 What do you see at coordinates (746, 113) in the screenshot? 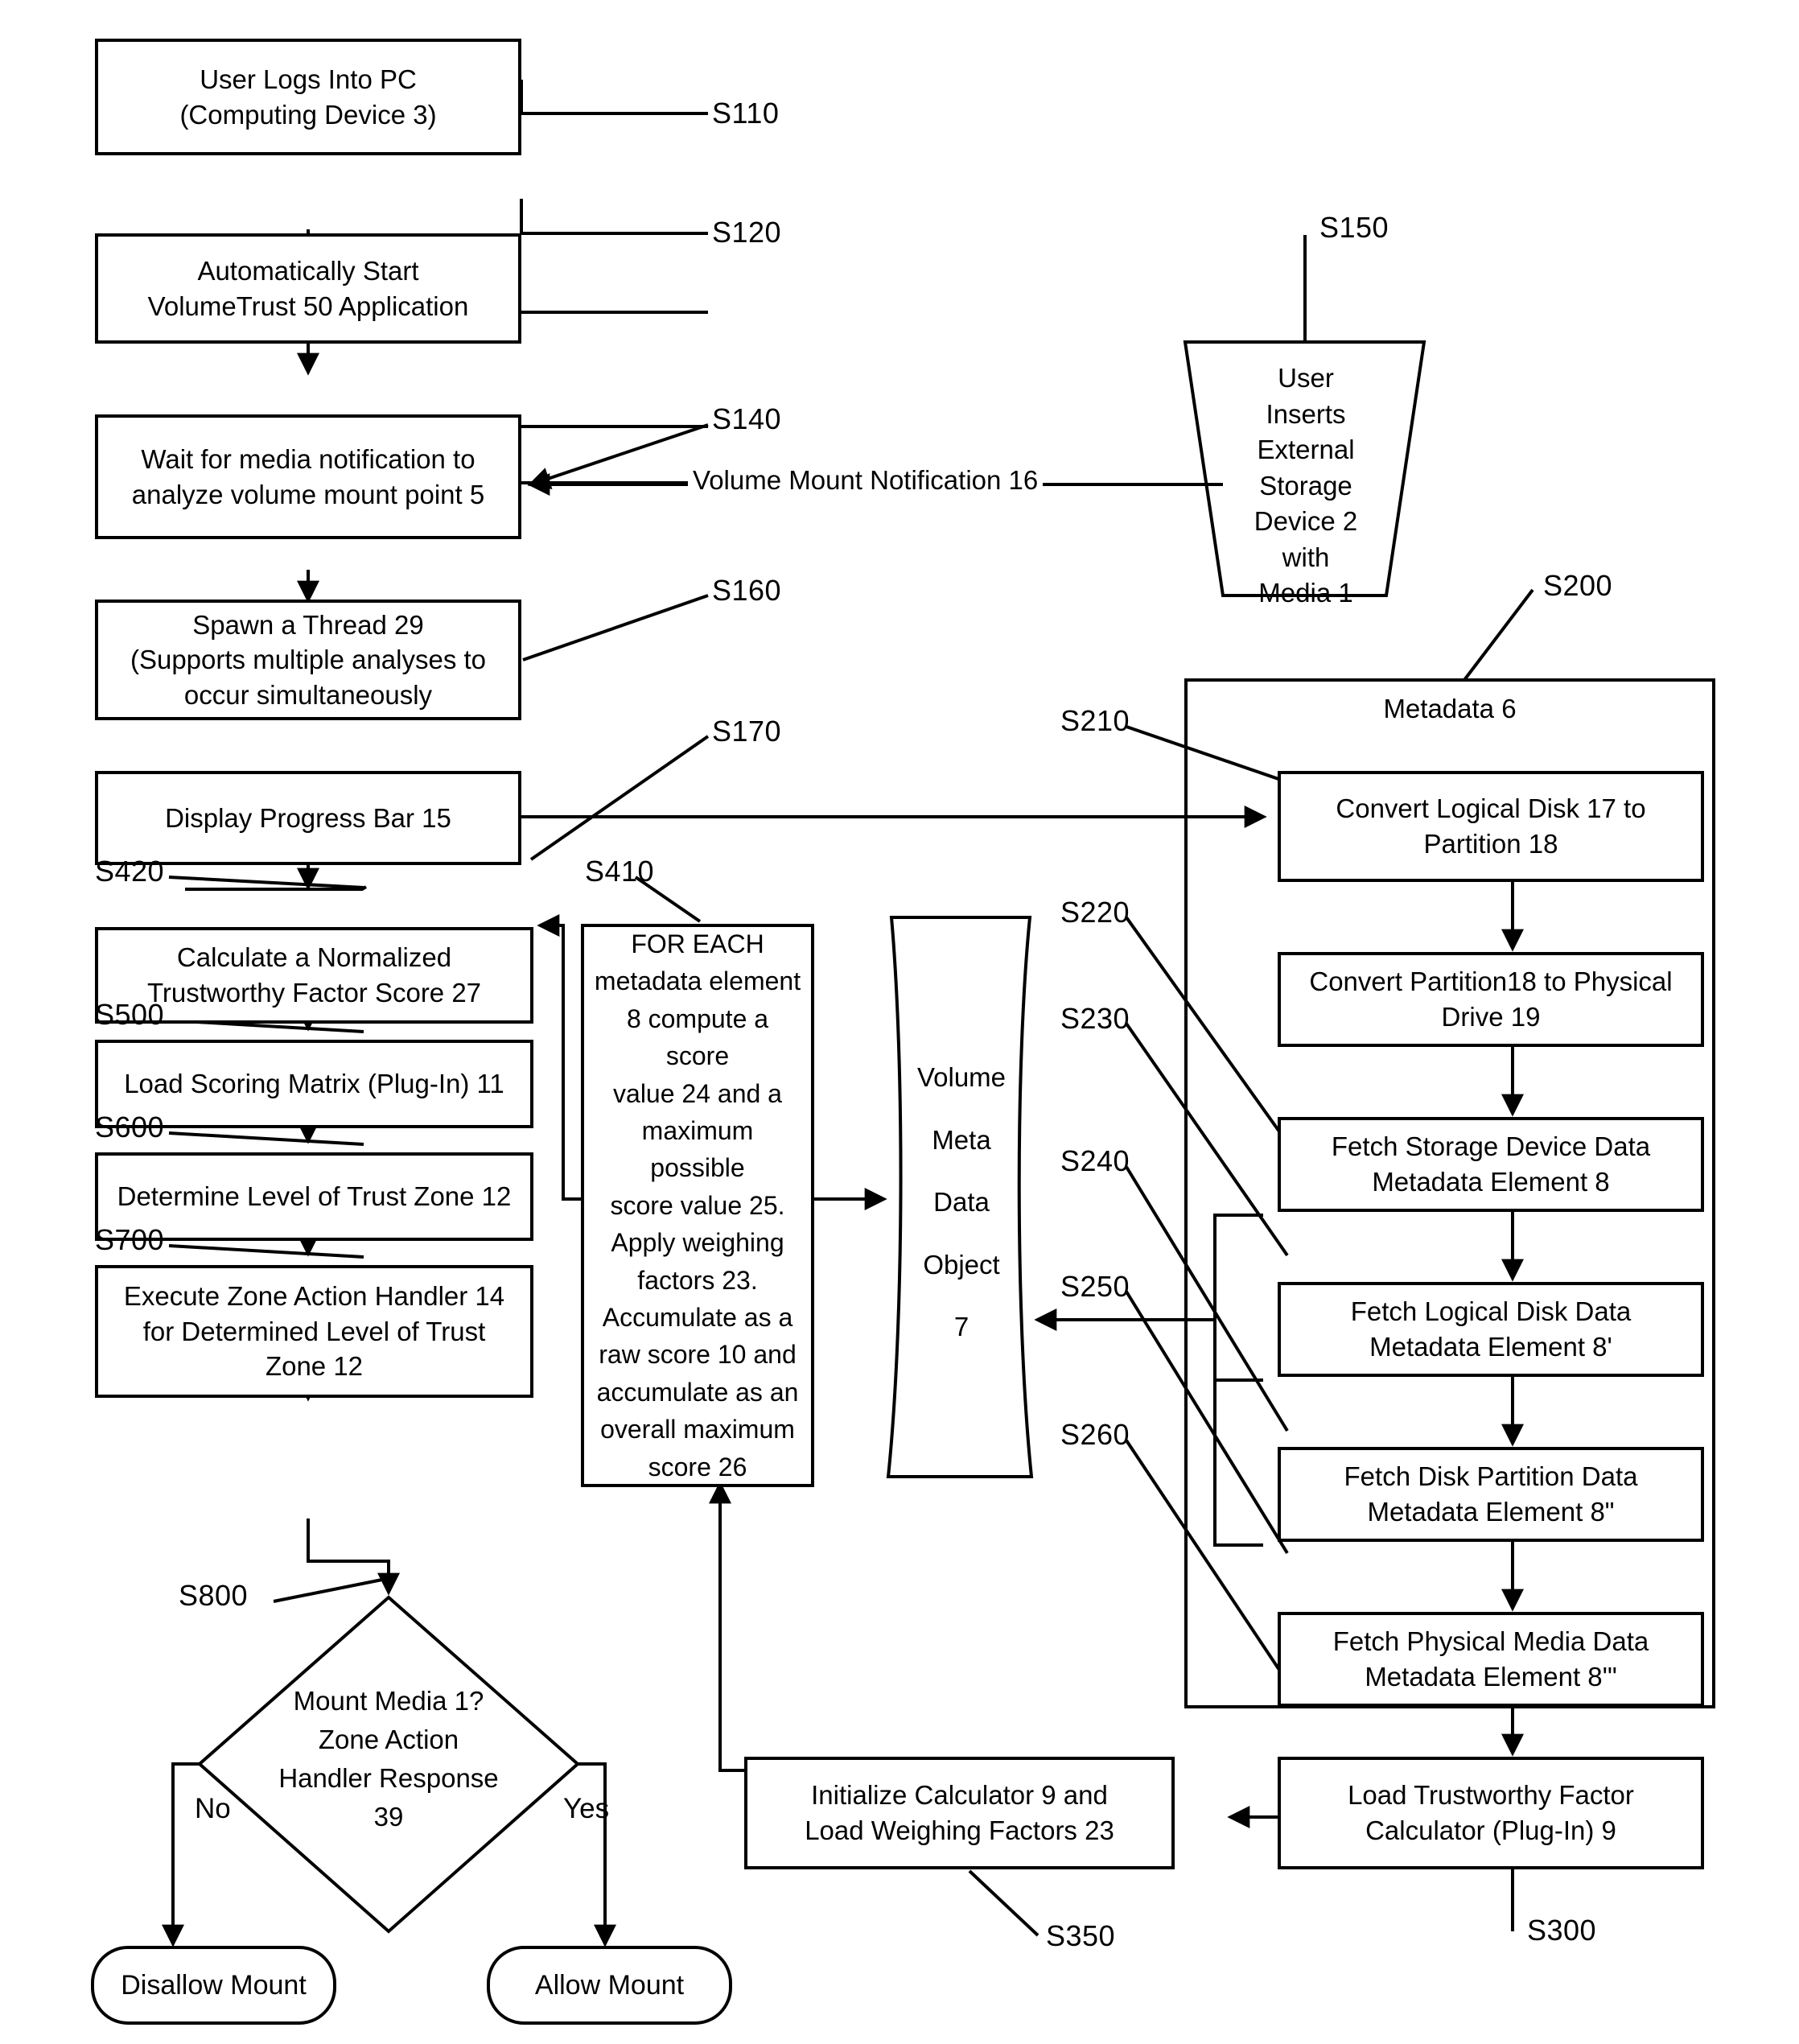
I see `step-label-s110: S110` at bounding box center [746, 113].